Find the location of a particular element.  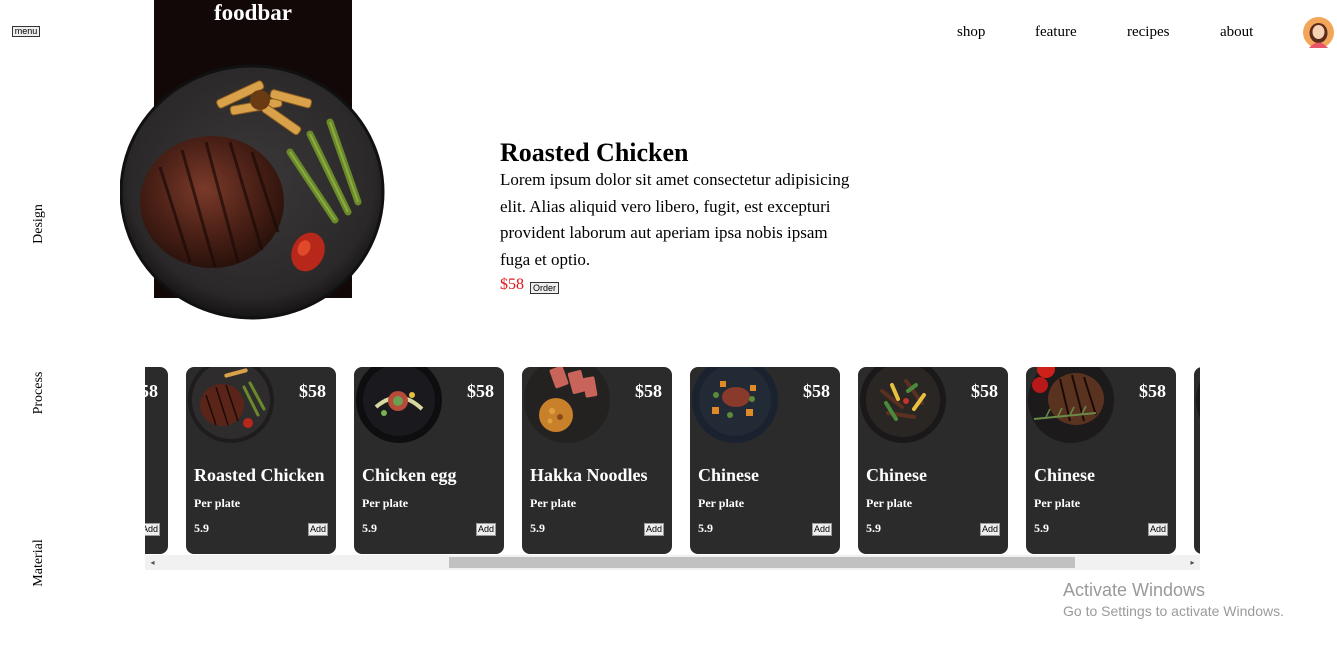

brand-logo-text: foodbar is located at coordinates (253, 13).